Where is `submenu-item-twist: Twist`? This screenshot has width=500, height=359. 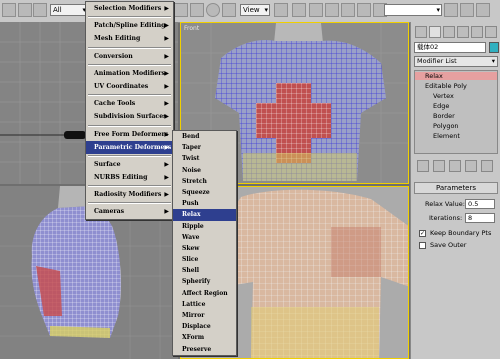 submenu-item-twist: Twist is located at coordinates (204, 158).